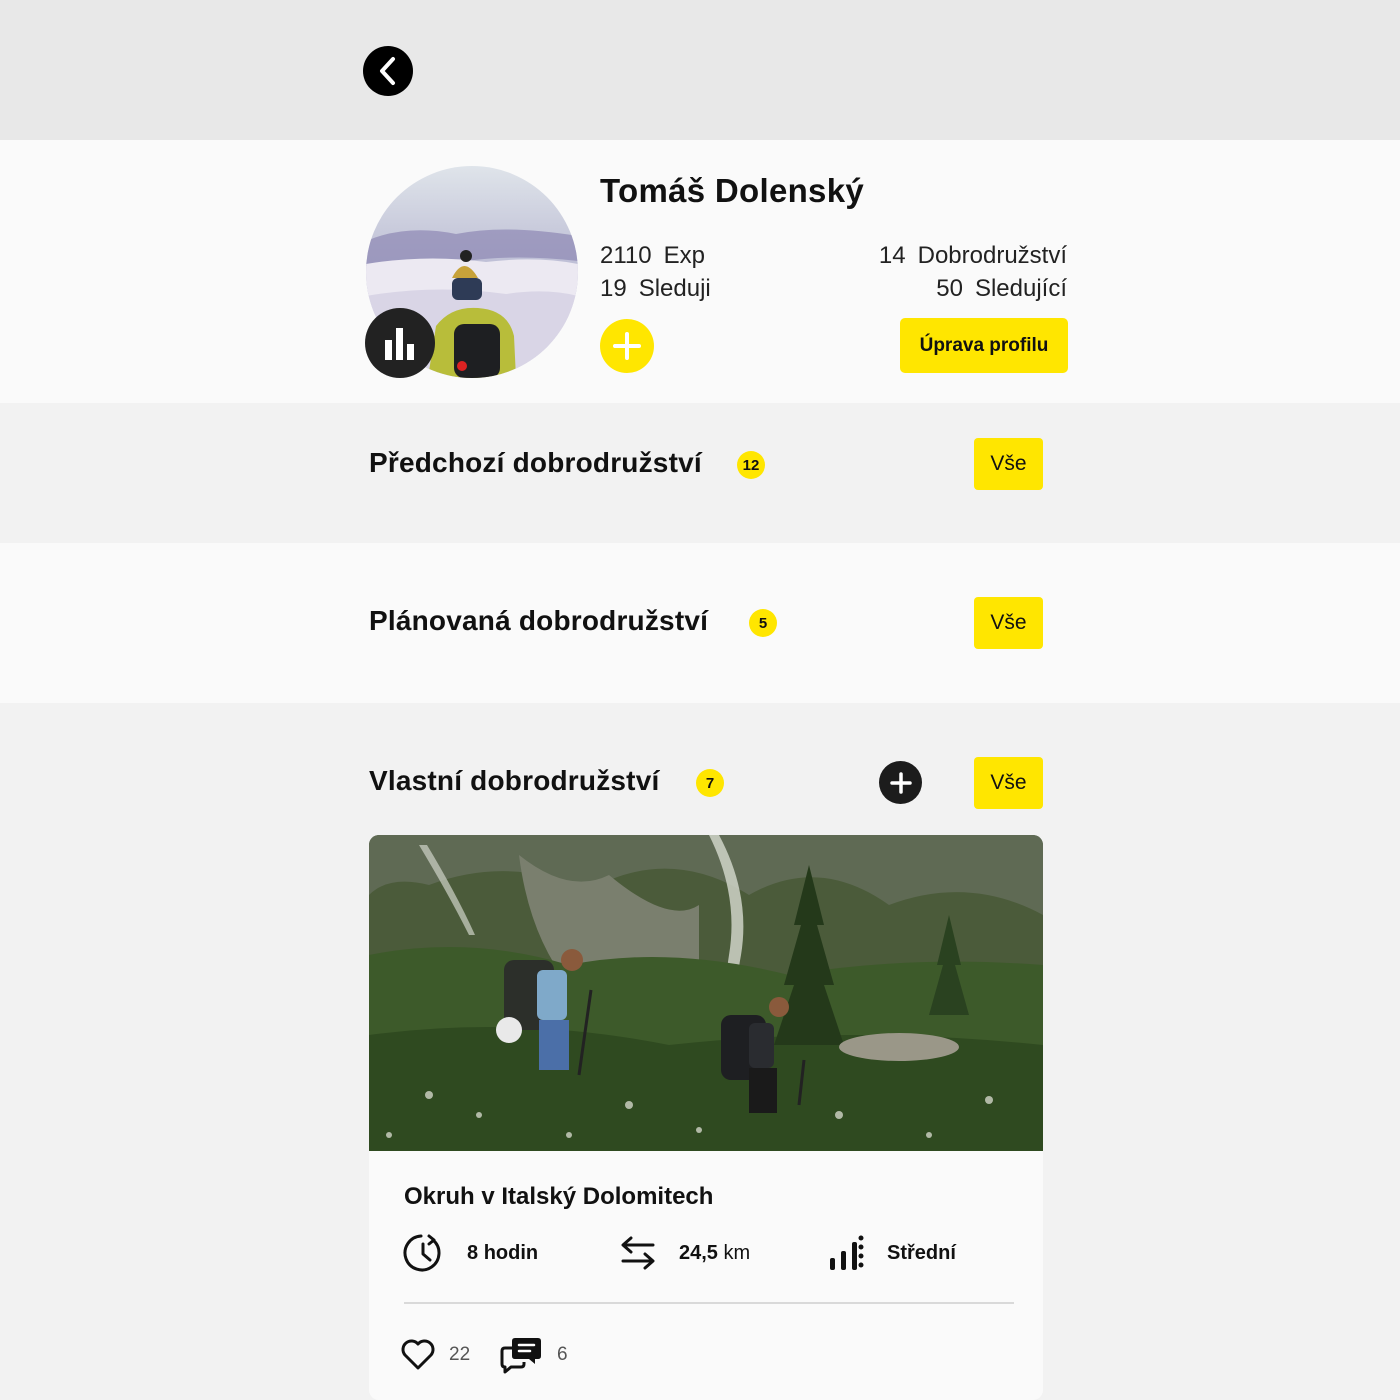 The width and height of the screenshot is (1400, 1400). Describe the element at coordinates (674, 288) in the screenshot. I see `following-label: Sleduji` at that location.